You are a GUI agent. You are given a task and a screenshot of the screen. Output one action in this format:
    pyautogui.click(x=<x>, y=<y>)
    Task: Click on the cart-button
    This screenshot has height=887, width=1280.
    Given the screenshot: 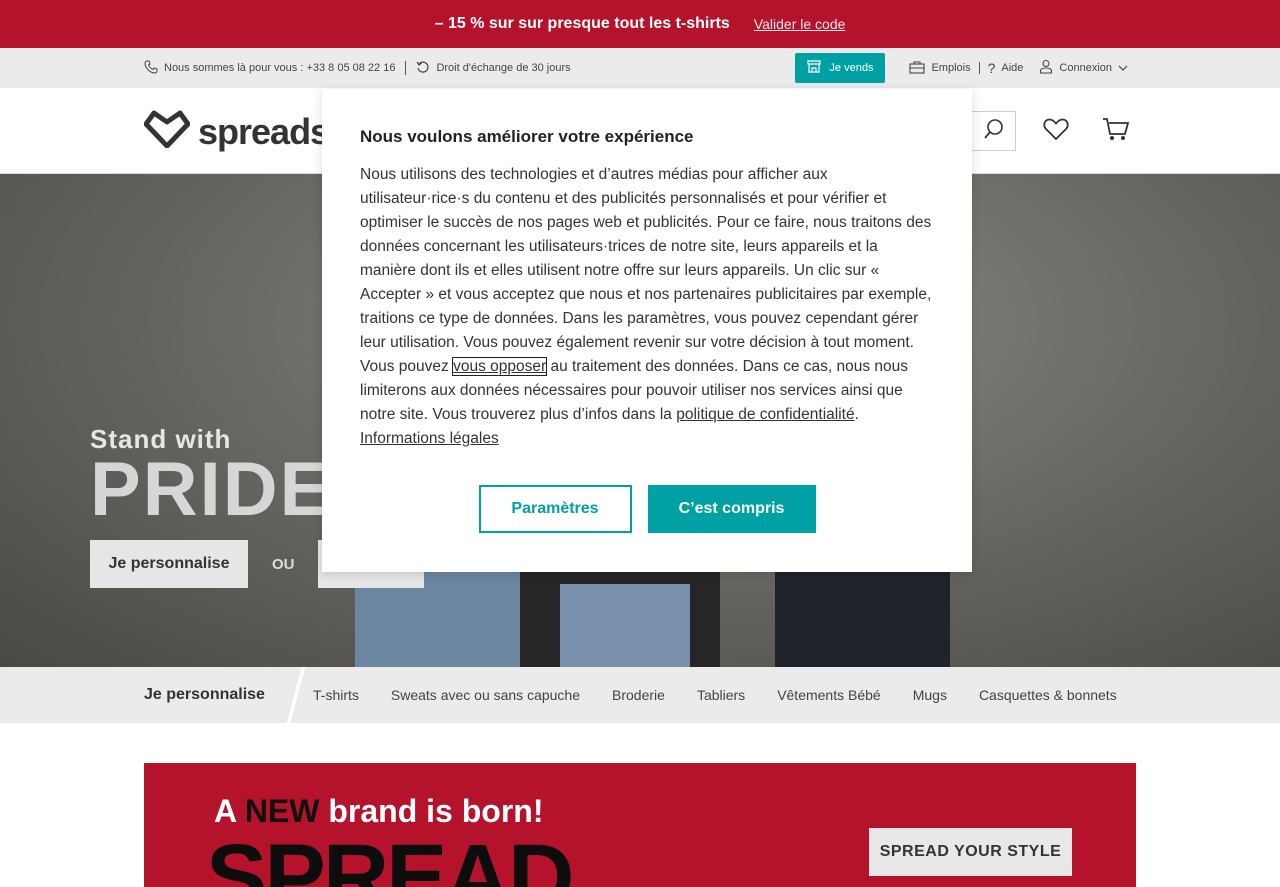 What is the action you would take?
    pyautogui.click(x=1116, y=131)
    